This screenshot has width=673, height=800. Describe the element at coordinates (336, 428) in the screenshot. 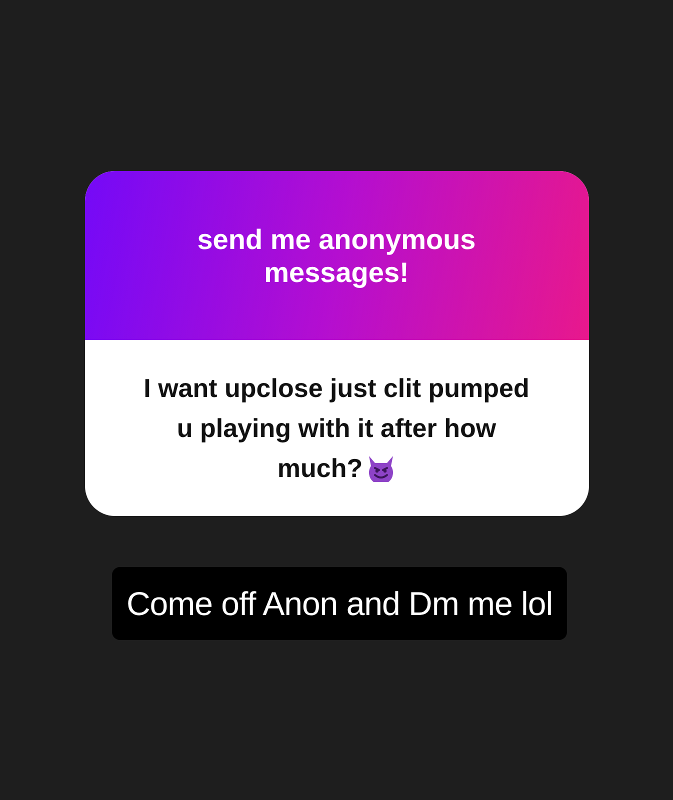

I see `message-text: u playing with it after how` at that location.